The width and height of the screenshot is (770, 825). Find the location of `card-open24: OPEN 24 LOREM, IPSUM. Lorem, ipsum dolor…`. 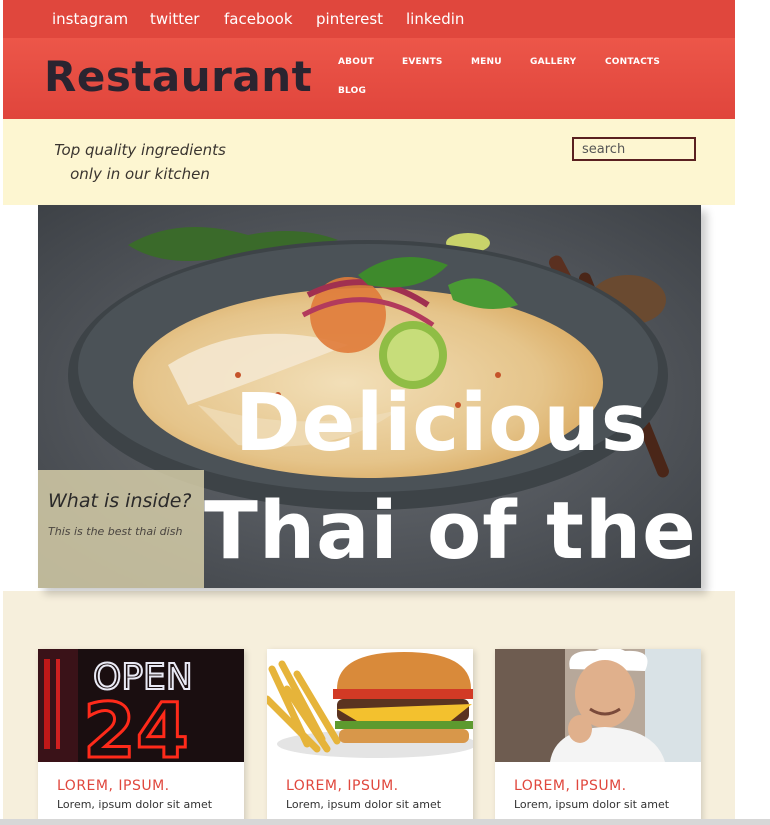

card-open24: OPEN 24 LOREM, IPSUM. Lorem, ipsum dolor… is located at coordinates (141, 737).